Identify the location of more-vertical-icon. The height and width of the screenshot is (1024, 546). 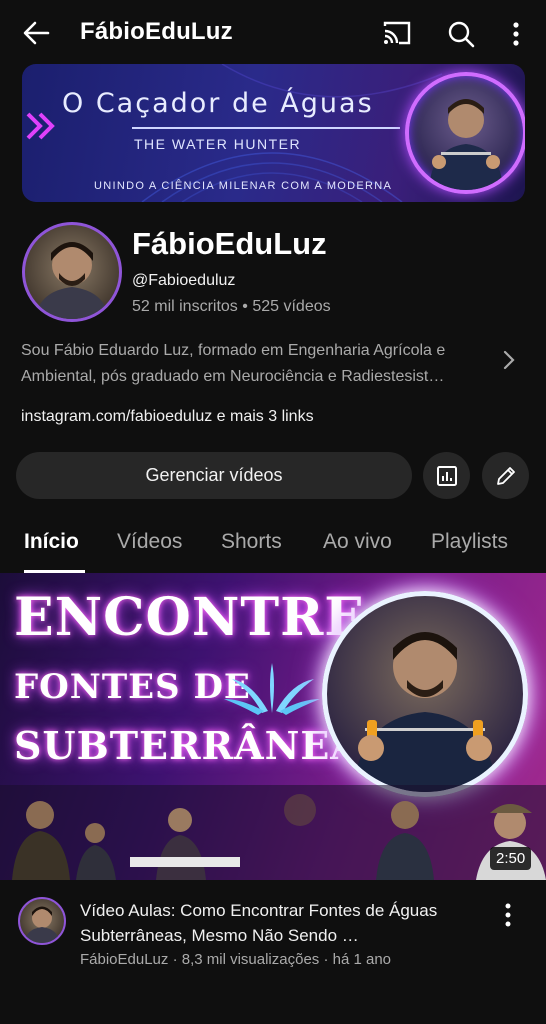
(516, 34).